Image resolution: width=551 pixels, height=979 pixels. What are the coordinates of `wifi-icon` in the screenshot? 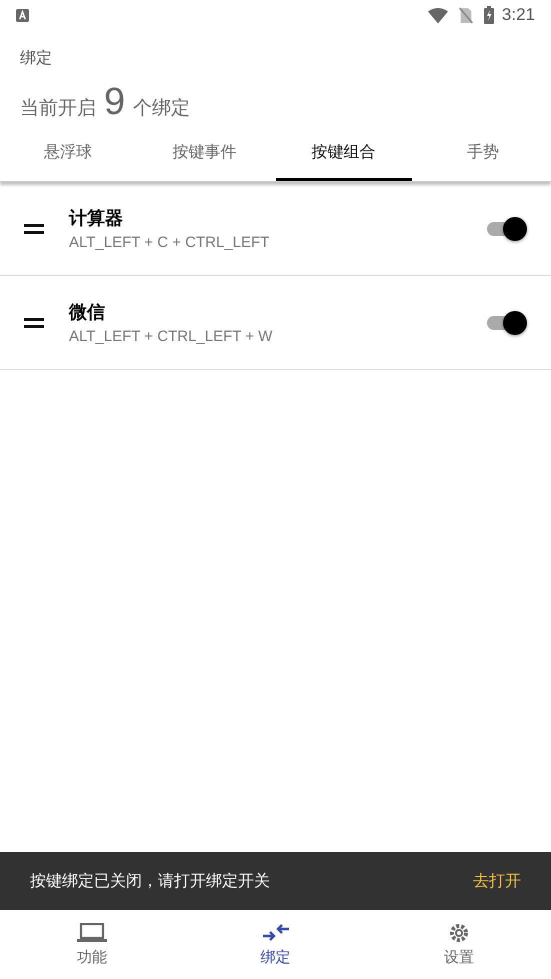 It's located at (438, 15).